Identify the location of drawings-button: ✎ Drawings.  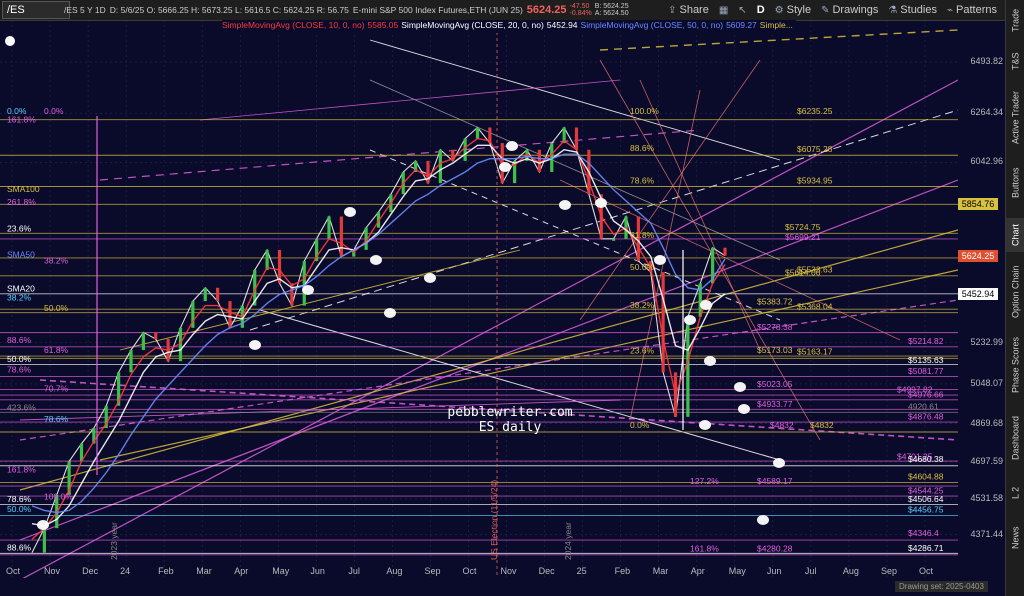
(849, 10).